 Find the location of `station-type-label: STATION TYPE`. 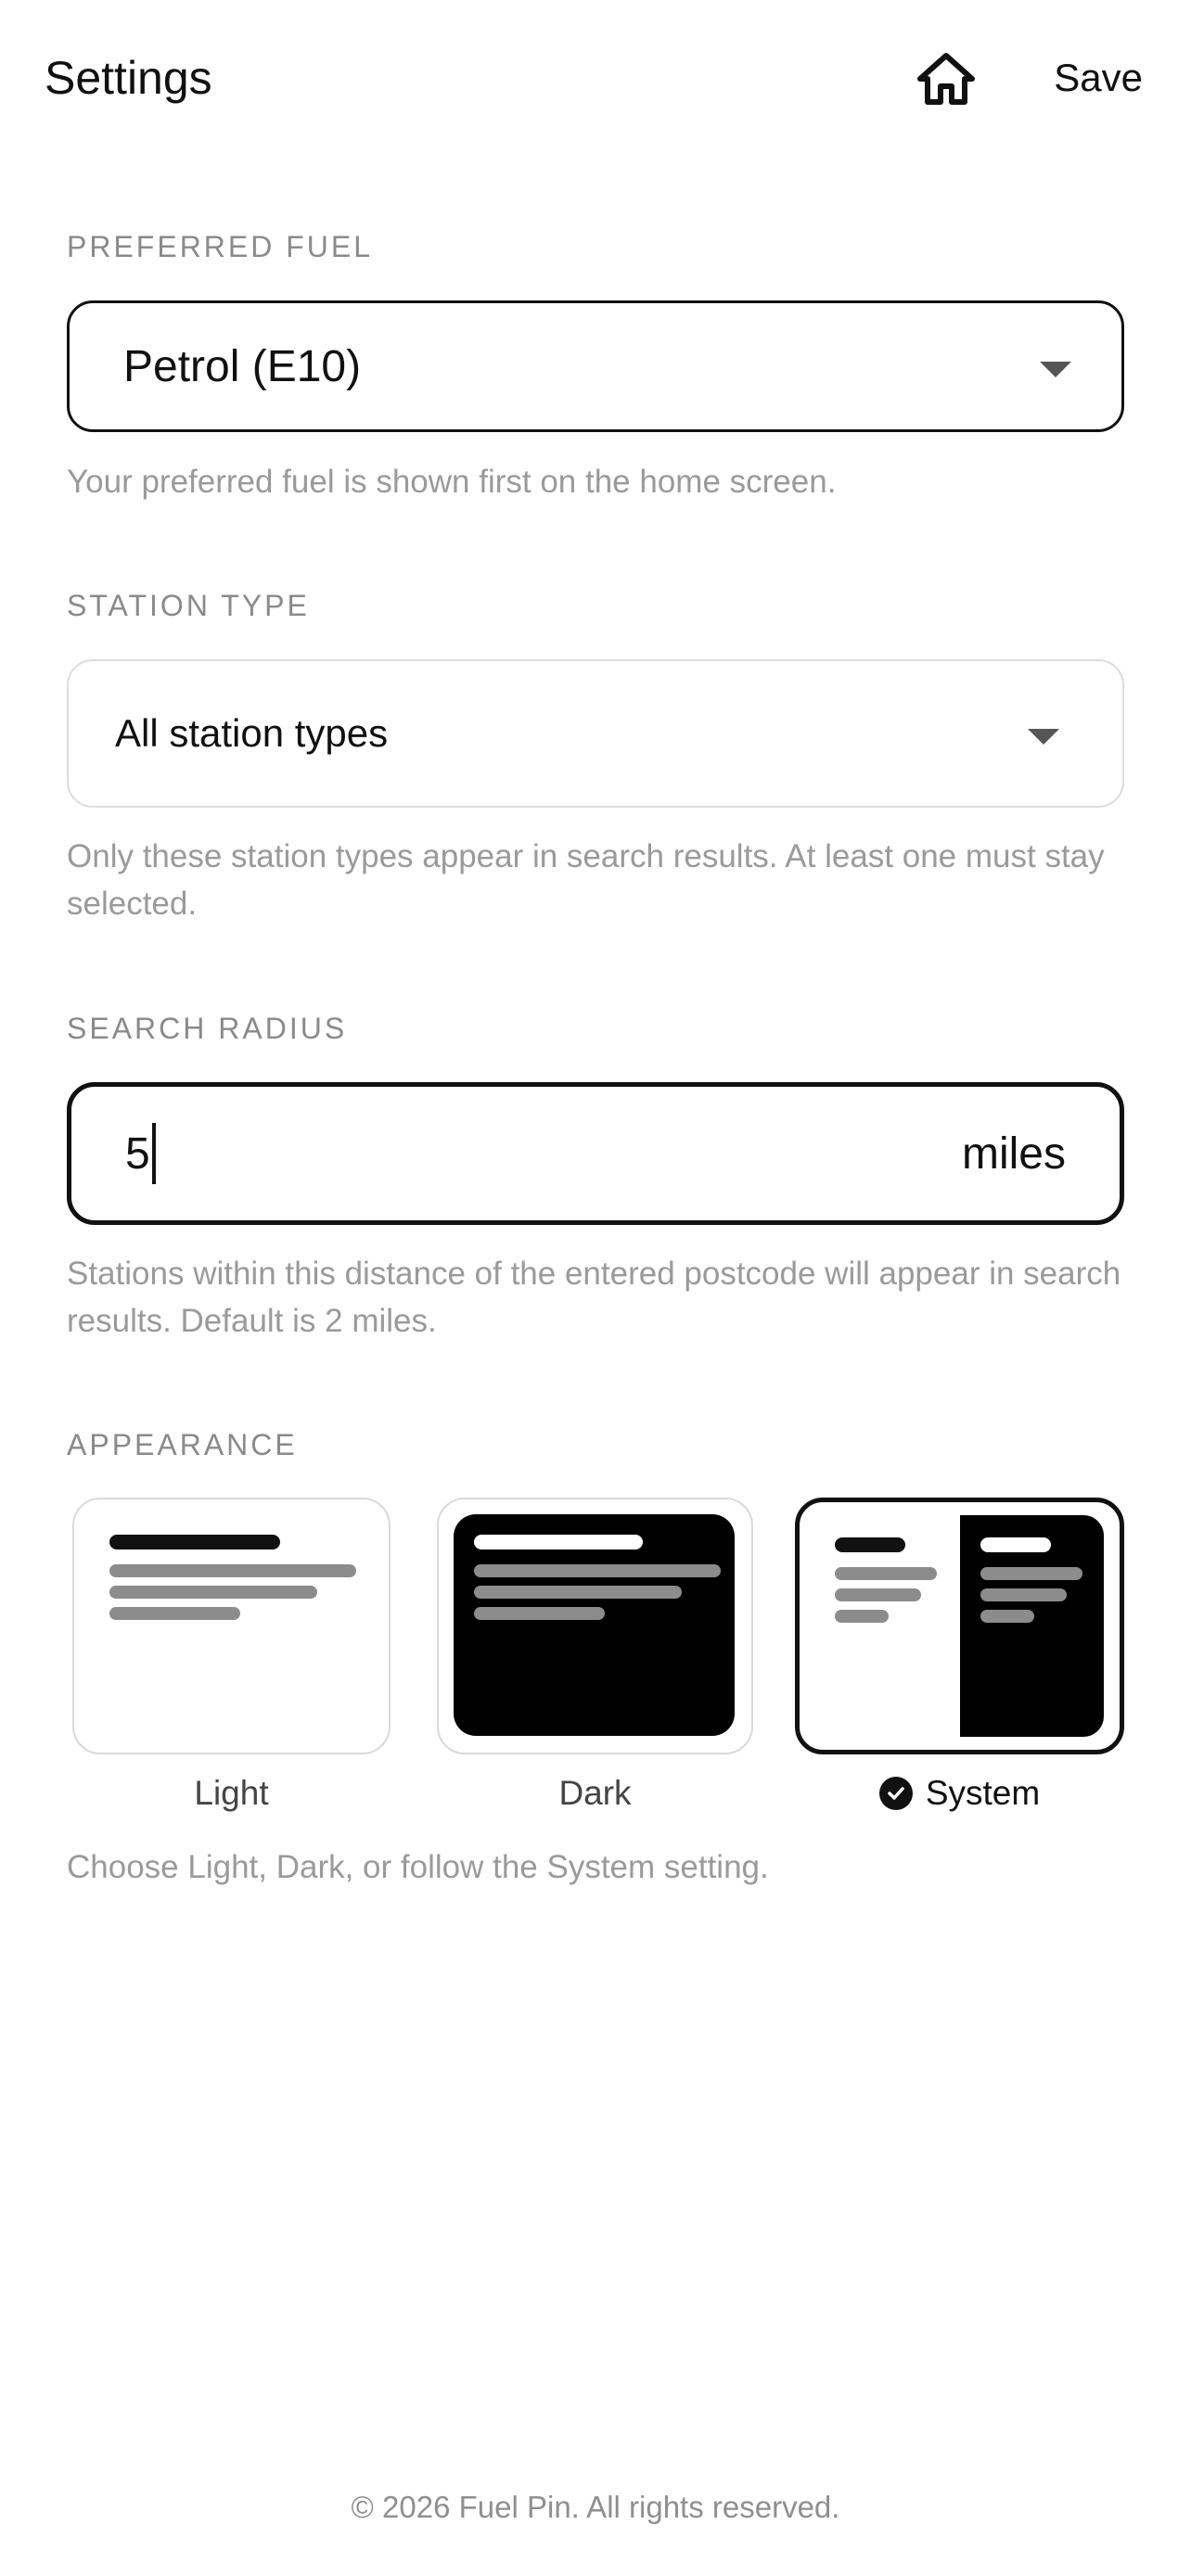

station-type-label: STATION TYPE is located at coordinates (188, 605).